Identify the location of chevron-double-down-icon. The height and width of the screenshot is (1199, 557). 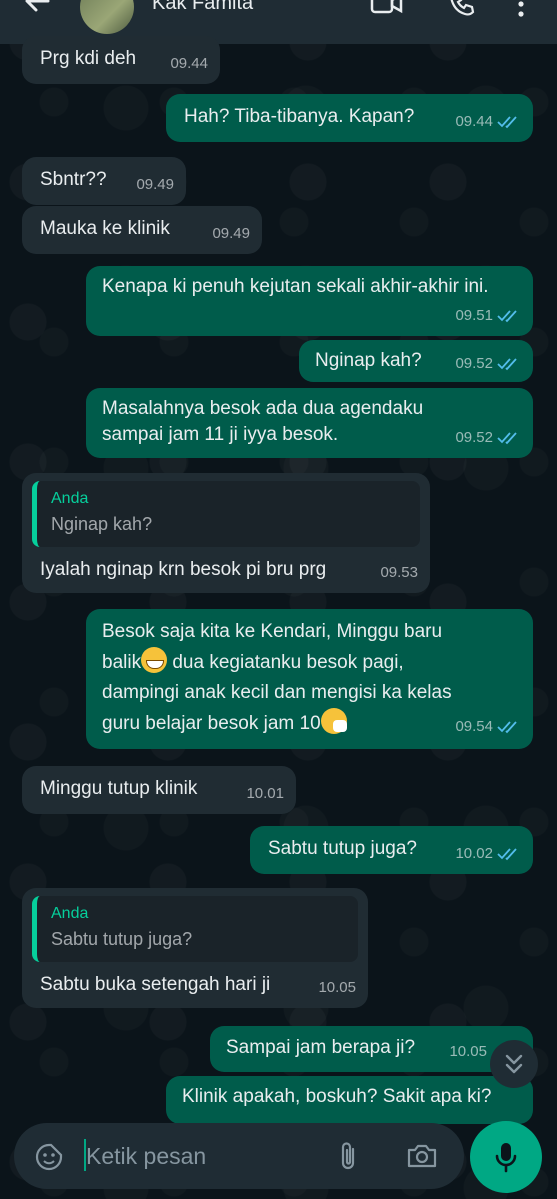
(514, 1064).